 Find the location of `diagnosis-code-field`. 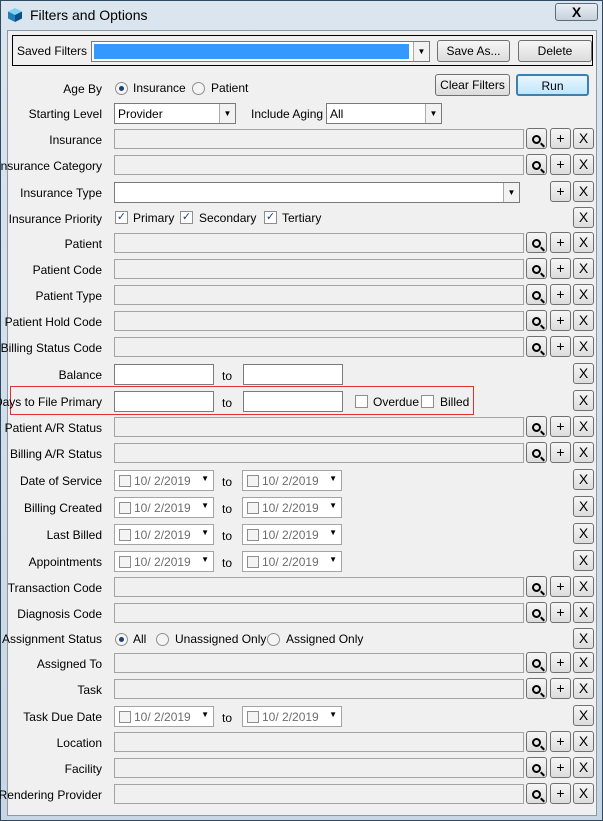

diagnosis-code-field is located at coordinates (319, 613).